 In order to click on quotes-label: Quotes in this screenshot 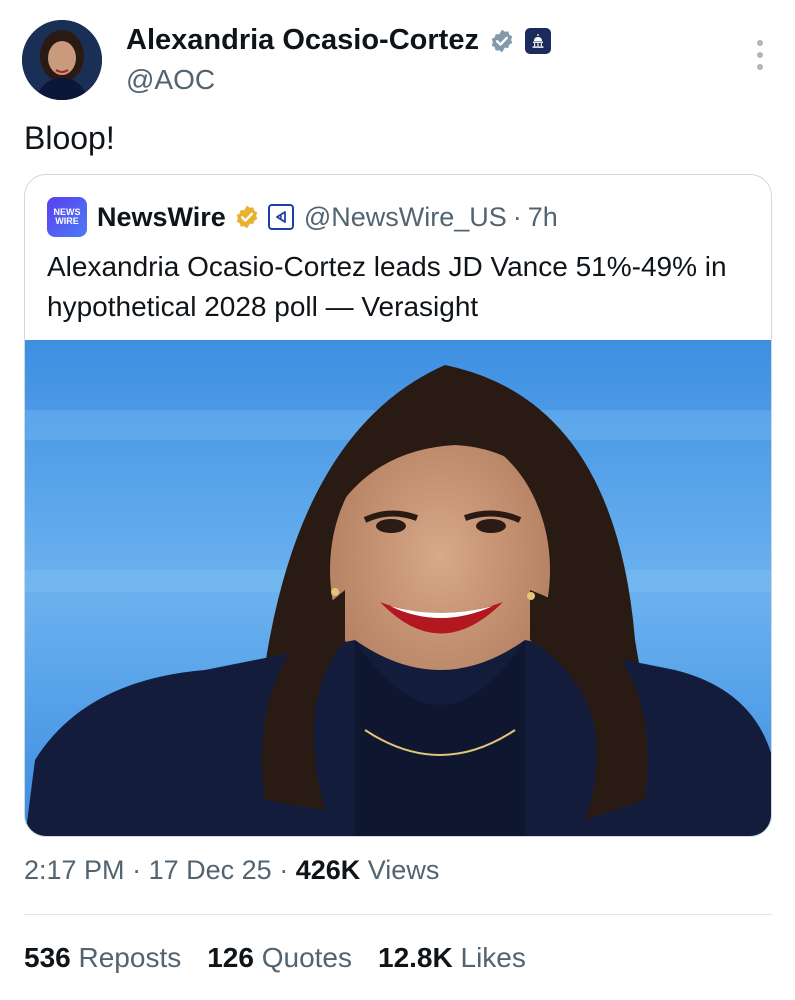, I will do `click(306, 957)`.